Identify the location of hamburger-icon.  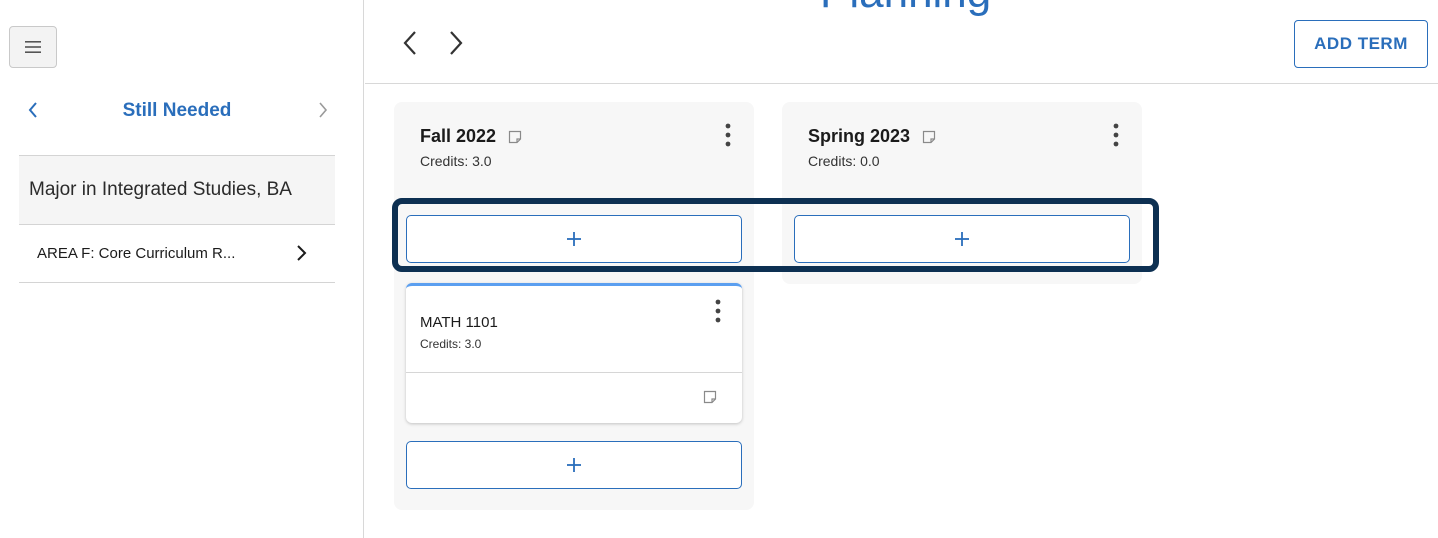
(33, 47).